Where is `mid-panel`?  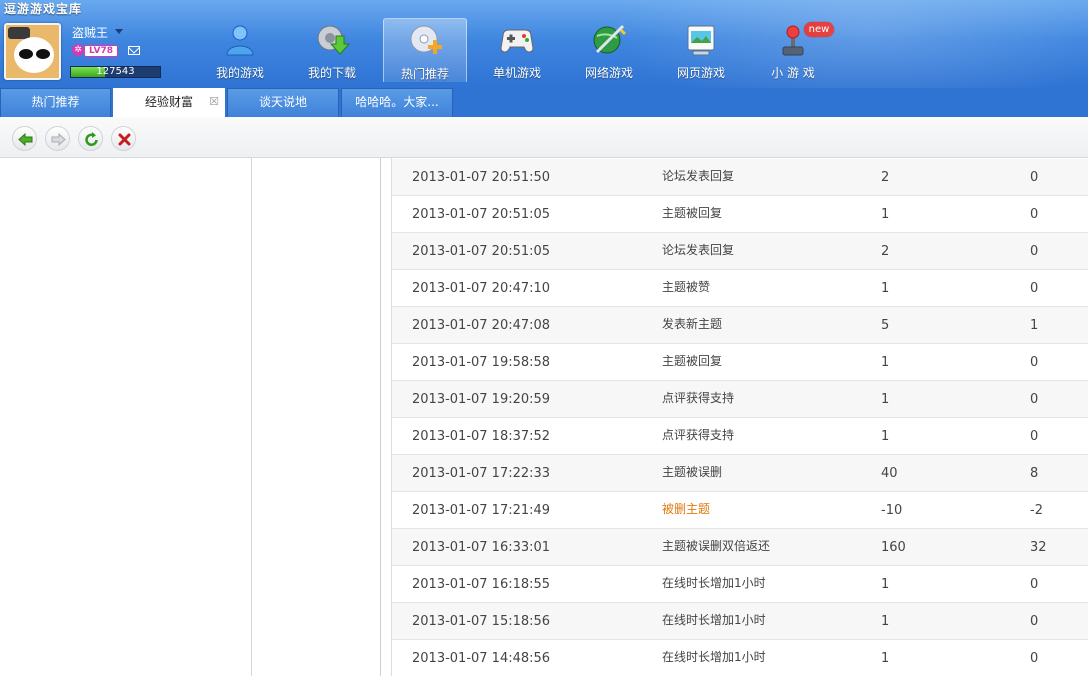
mid-panel is located at coordinates (316, 417).